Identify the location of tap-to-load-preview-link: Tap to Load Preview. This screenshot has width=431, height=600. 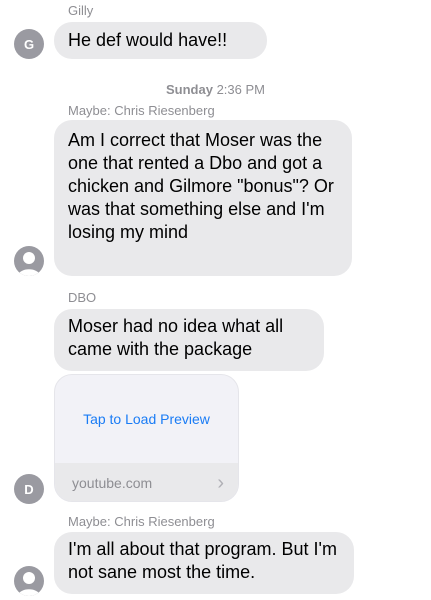
(146, 419).